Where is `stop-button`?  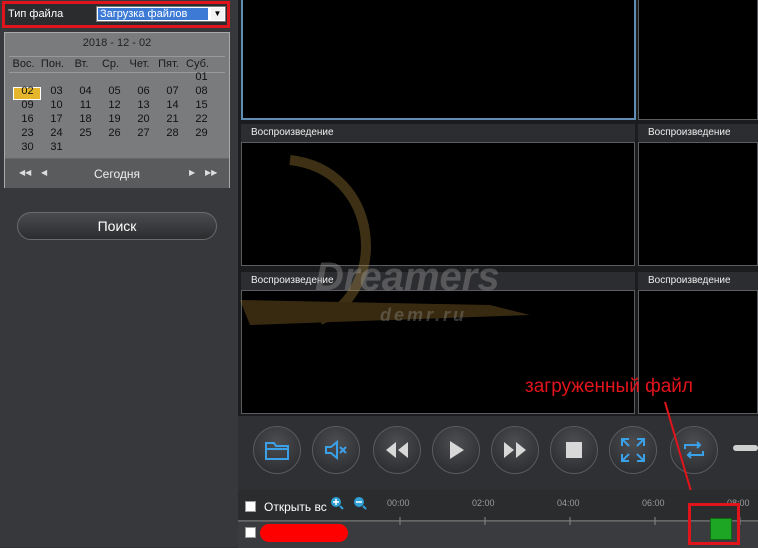
stop-button is located at coordinates (574, 450).